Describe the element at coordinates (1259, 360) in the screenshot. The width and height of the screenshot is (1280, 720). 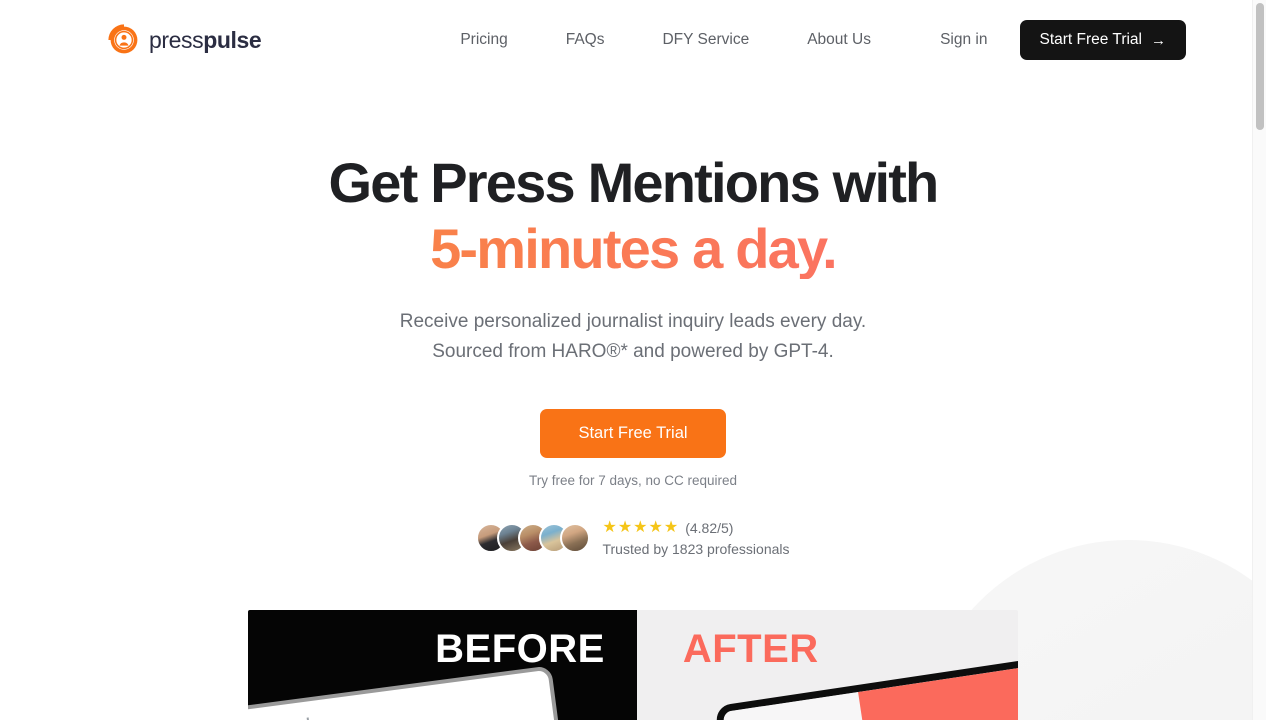
I see `page-scrollbar` at that location.